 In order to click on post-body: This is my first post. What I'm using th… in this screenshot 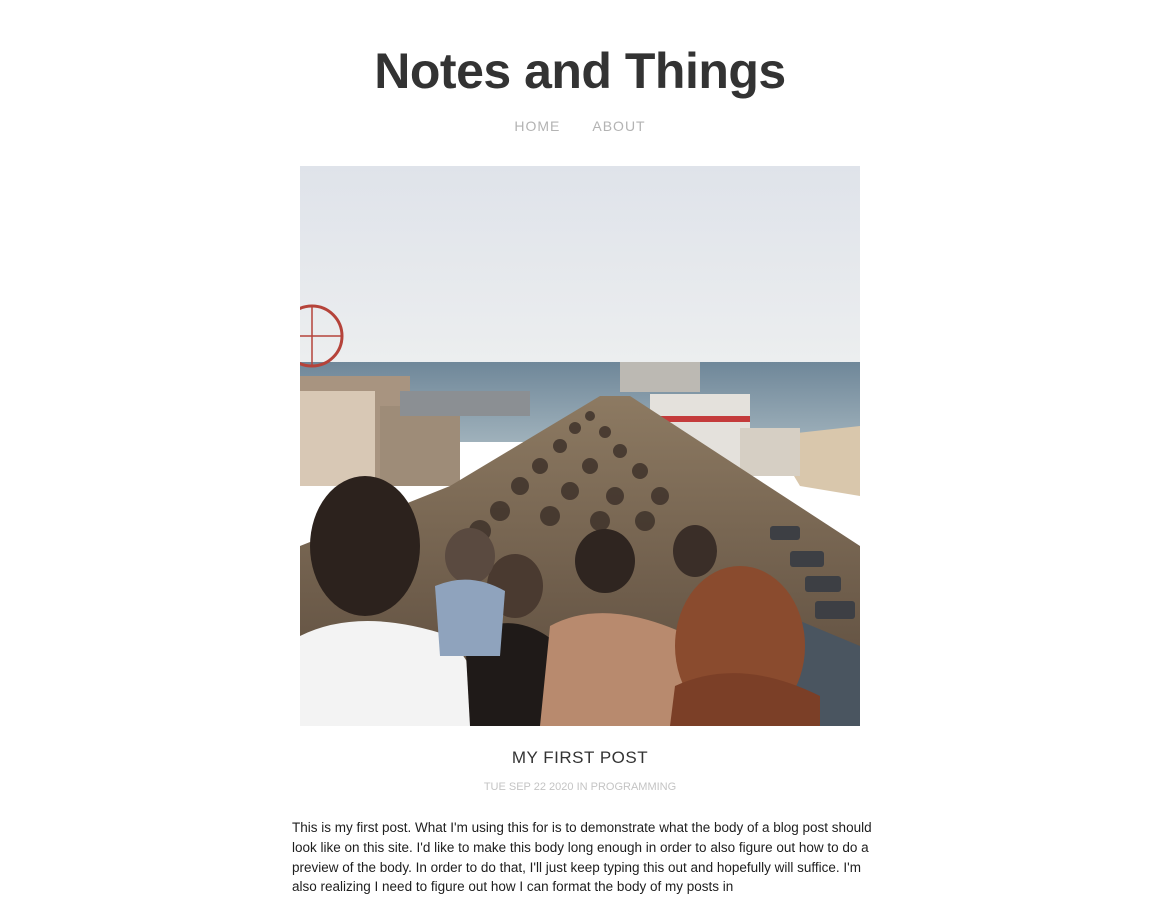, I will do `click(582, 857)`.